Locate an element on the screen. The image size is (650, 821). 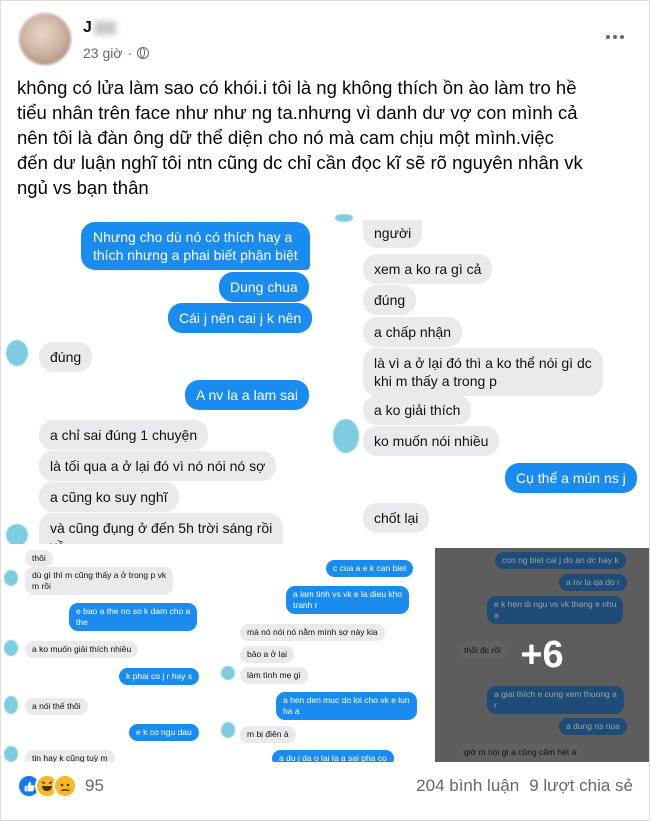
message-text: thích nhưng a phai biết phận biệt is located at coordinates (195, 255).